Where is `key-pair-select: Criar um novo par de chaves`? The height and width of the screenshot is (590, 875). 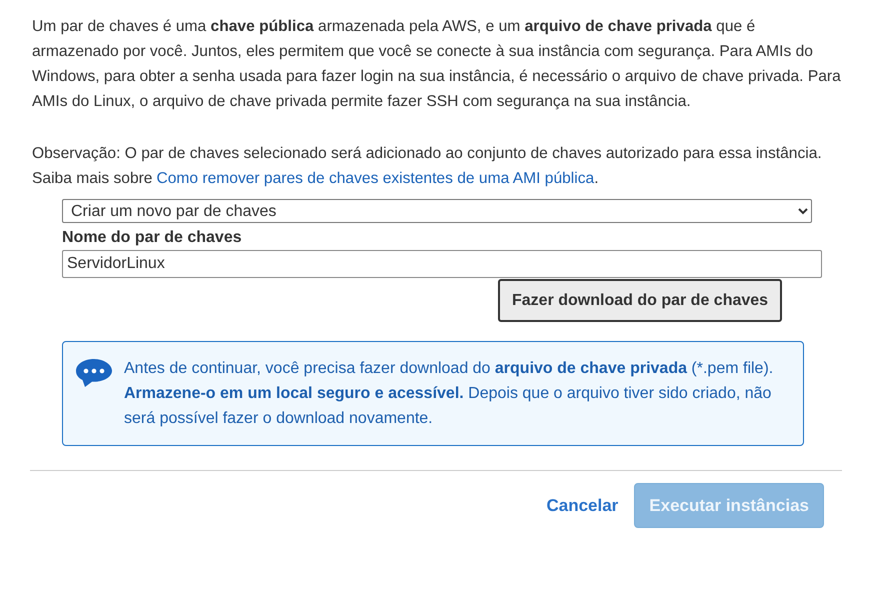
key-pair-select: Criar um novo par de chaves is located at coordinates (437, 211).